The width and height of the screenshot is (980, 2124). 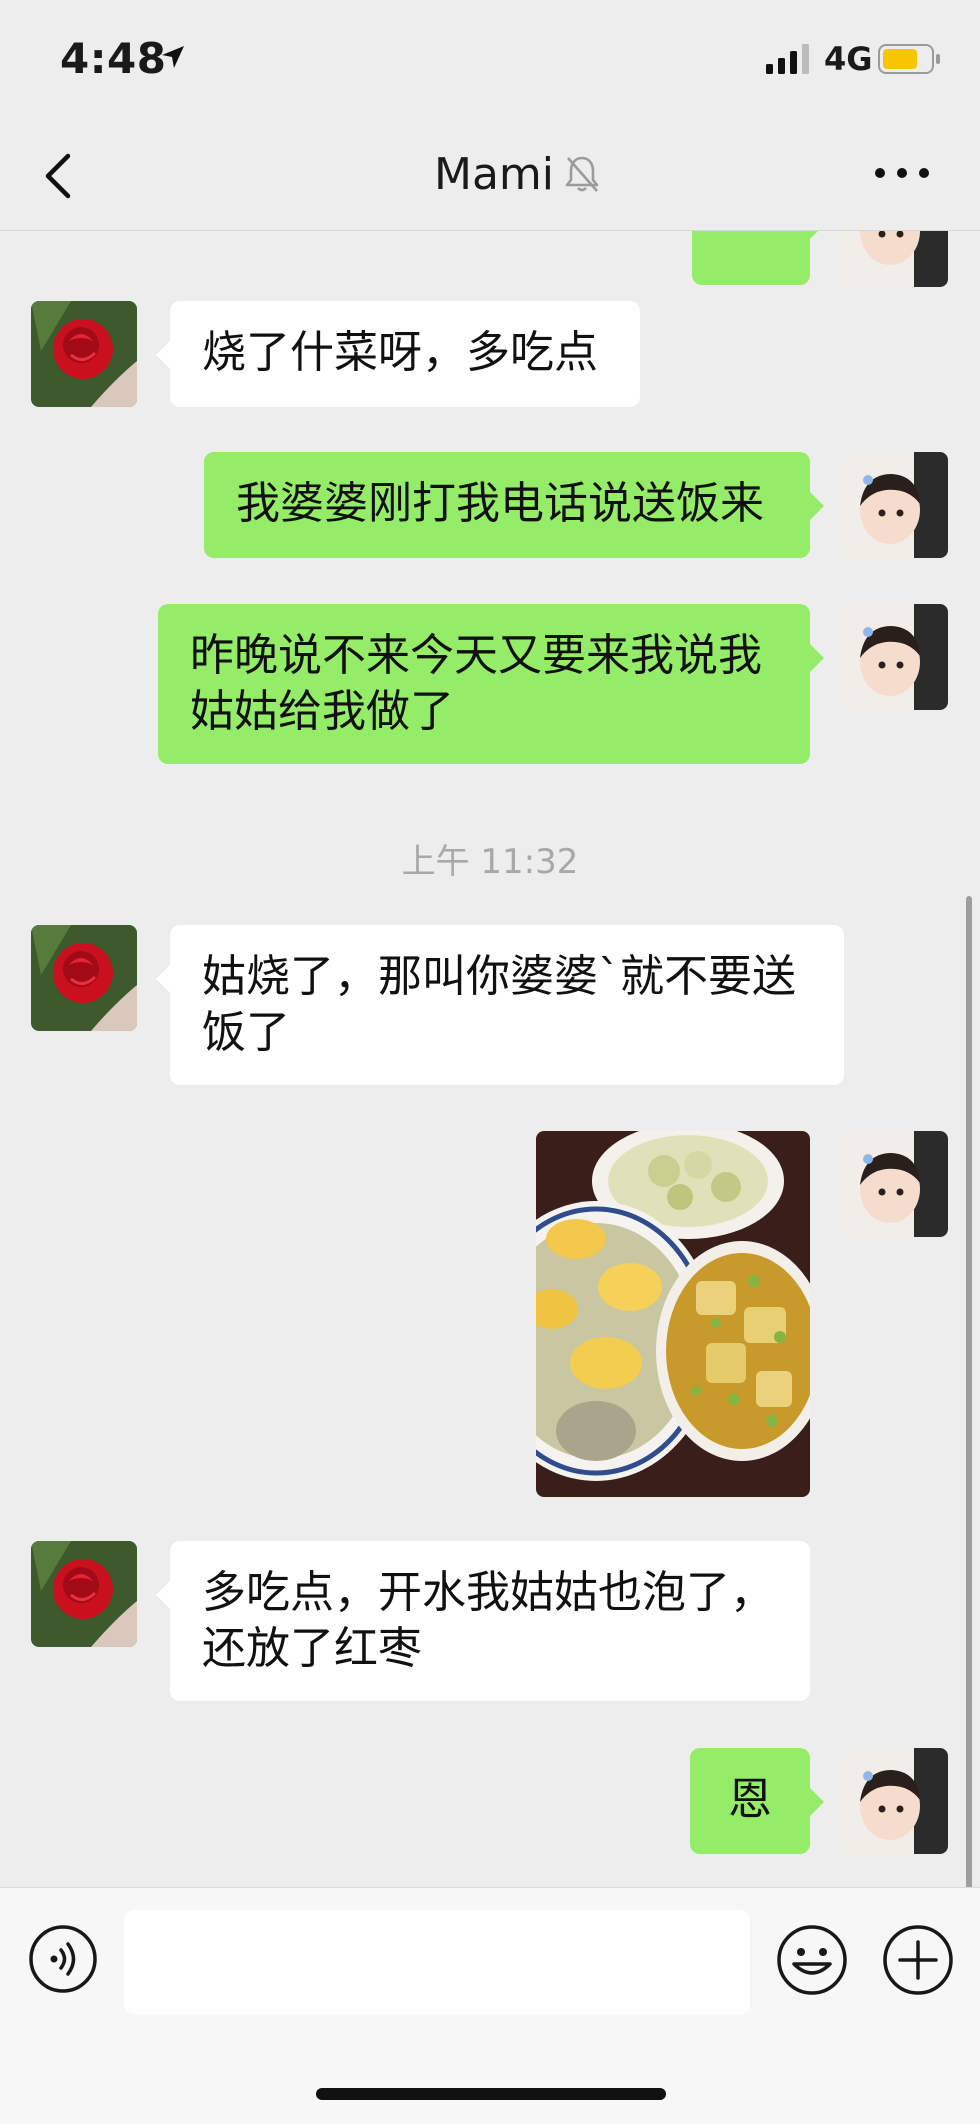 I want to click on voice-input-button, so click(x=63, y=1959).